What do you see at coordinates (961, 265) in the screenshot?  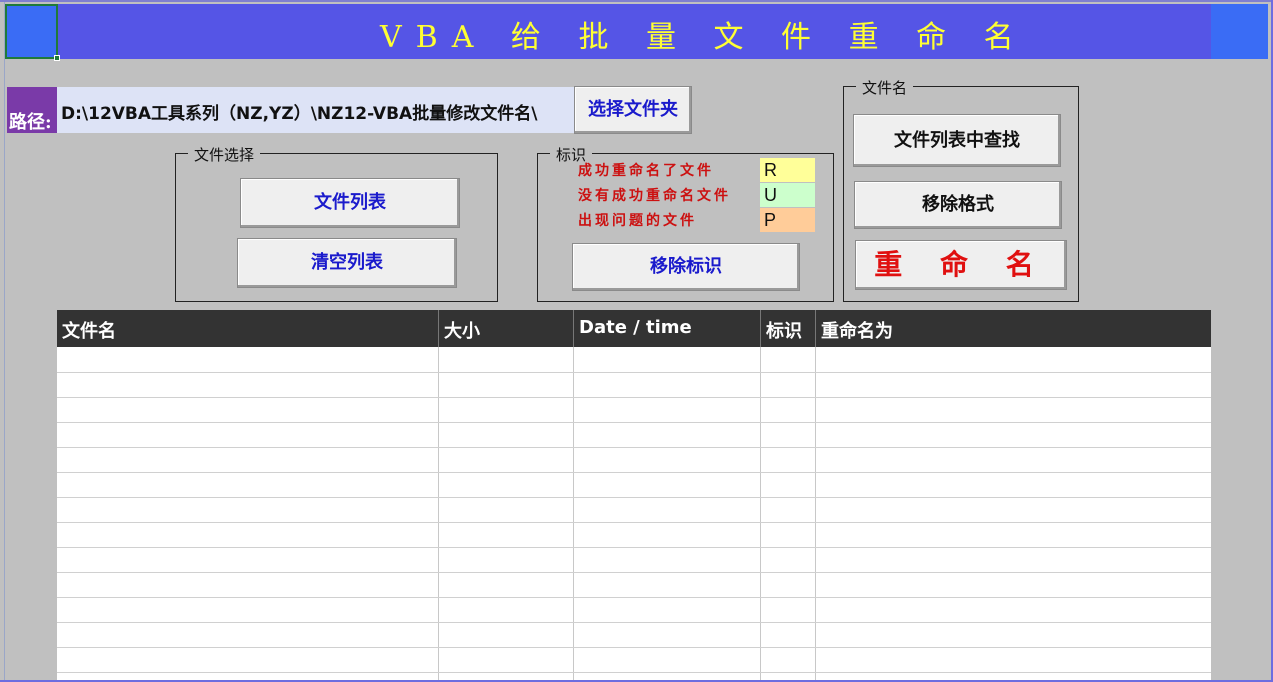 I see `rename-button: 重 命 名` at bounding box center [961, 265].